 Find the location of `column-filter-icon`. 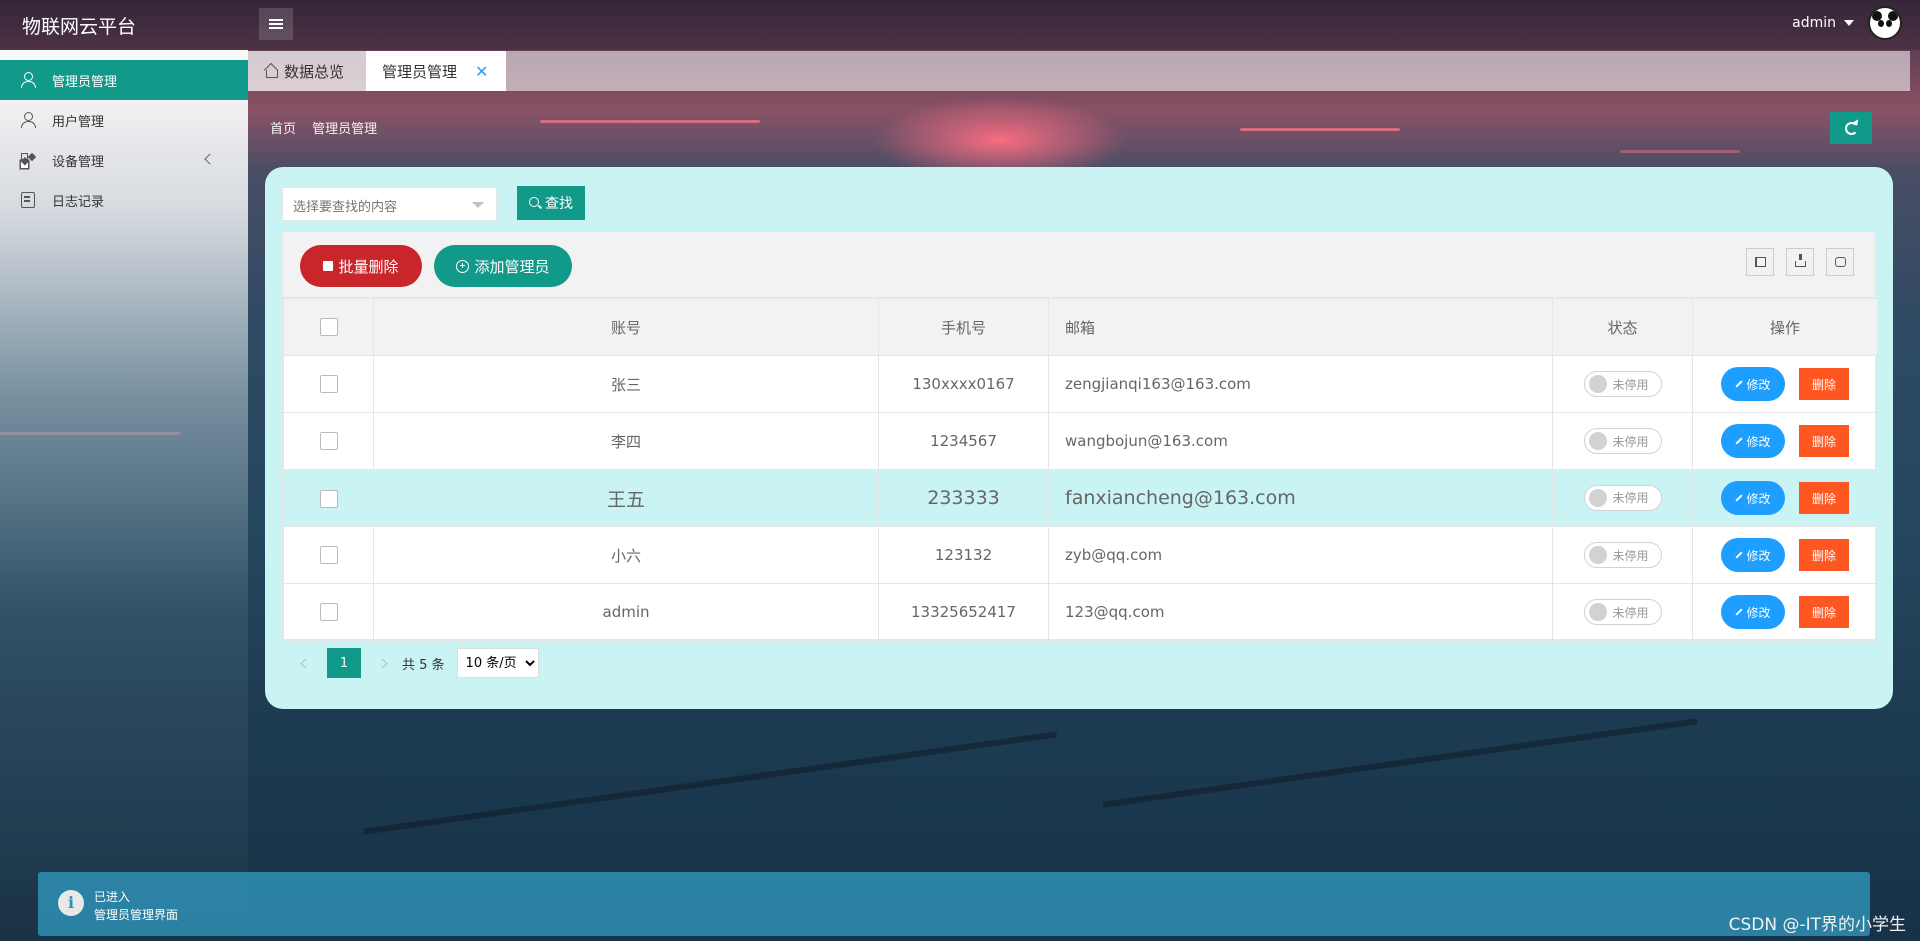

column-filter-icon is located at coordinates (1760, 262).